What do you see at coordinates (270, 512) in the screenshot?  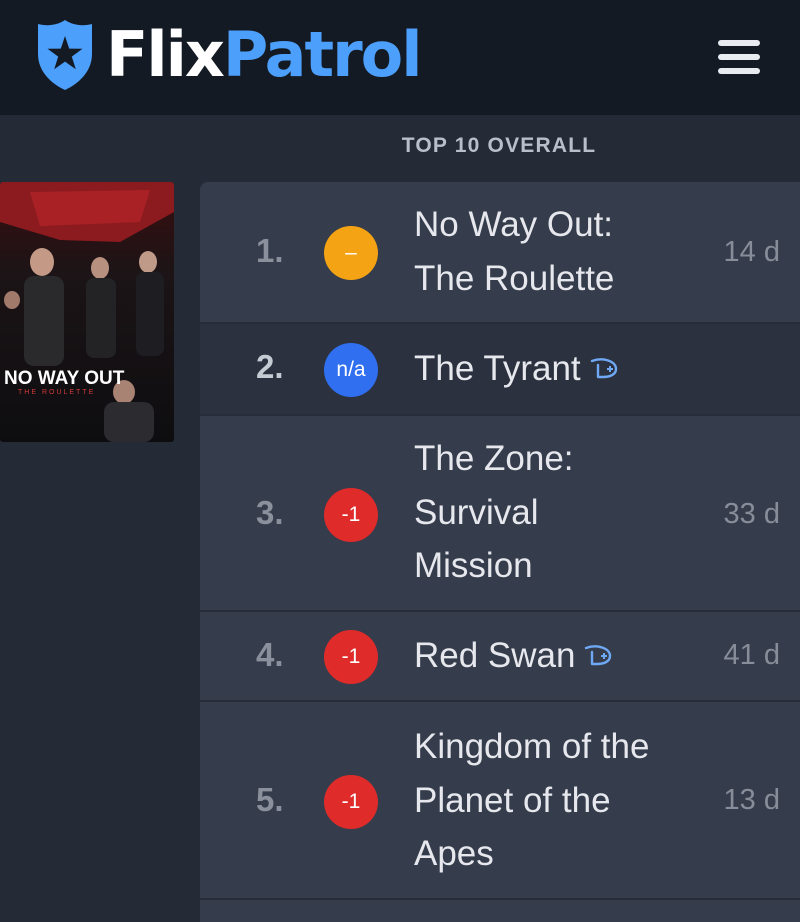 I see `rank-number: 3.` at bounding box center [270, 512].